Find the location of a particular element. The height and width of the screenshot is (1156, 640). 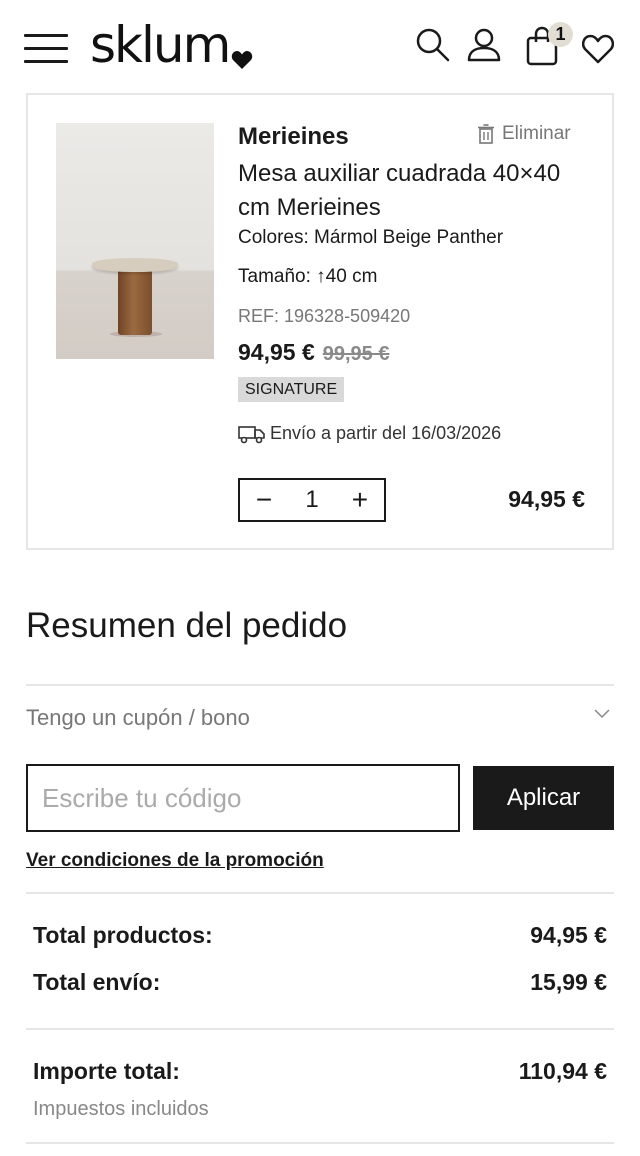

signature-badge: SIGNATURE is located at coordinates (291, 389).